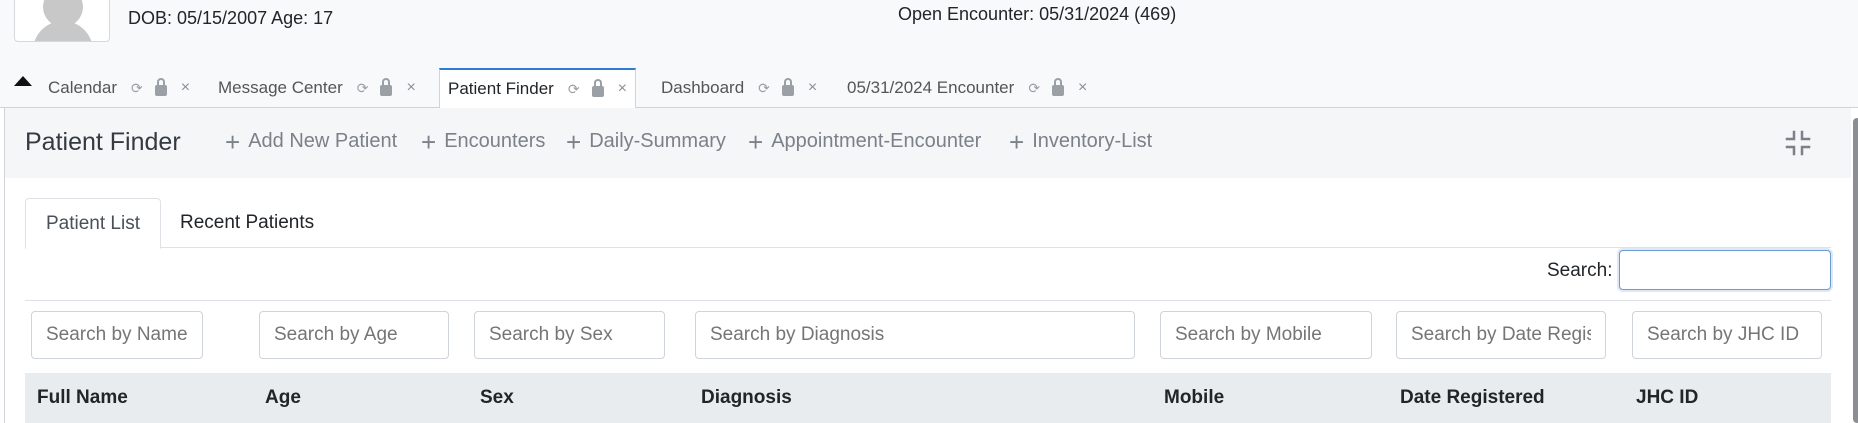  I want to click on tab-label: 05/31/2024 Encounter, so click(931, 87).